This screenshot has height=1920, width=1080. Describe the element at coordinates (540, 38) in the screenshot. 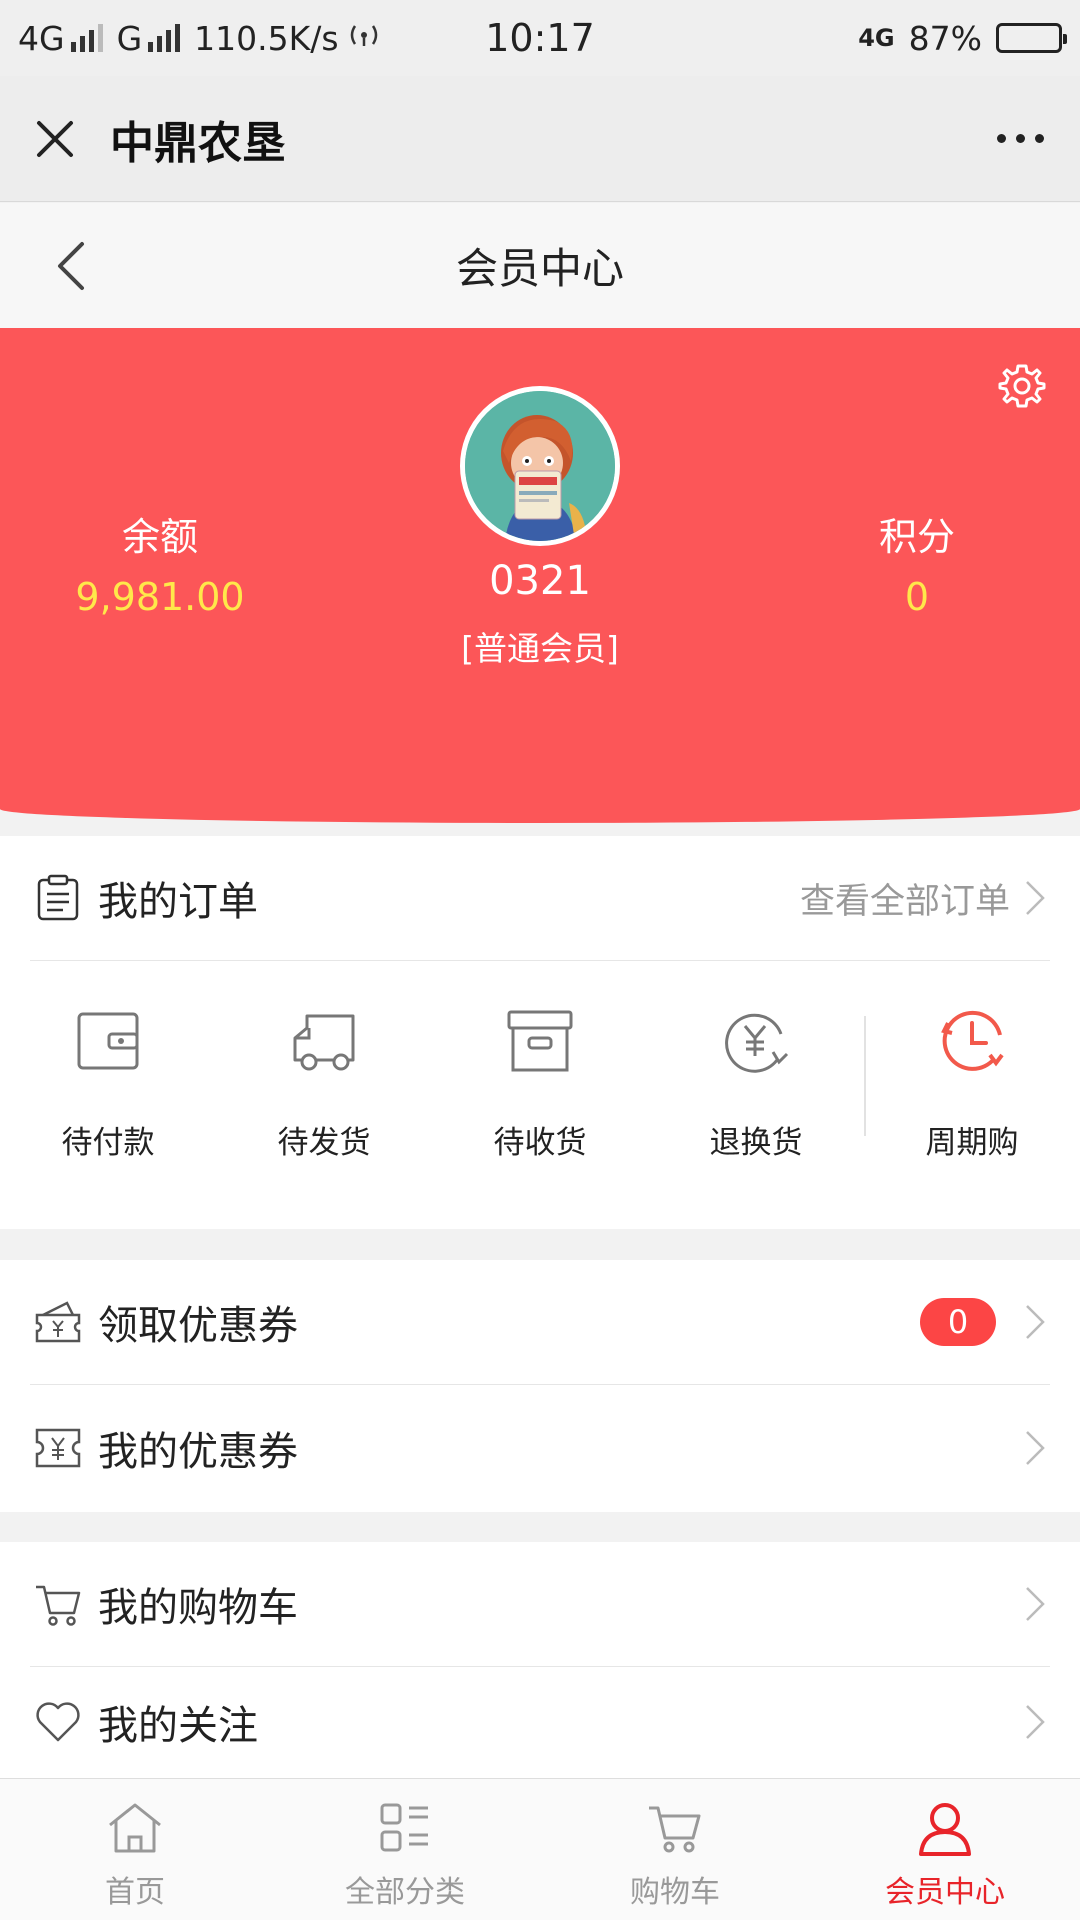

I see `status-bar: 4G G 110.5K/s 4G 87%` at that location.